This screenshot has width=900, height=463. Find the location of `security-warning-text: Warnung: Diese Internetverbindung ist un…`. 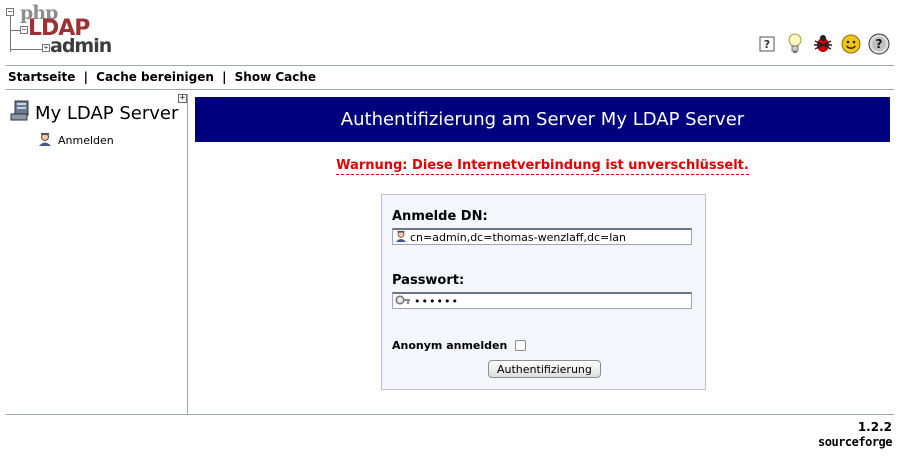

security-warning-text: Warnung: Diese Internetverbindung ist un… is located at coordinates (542, 166).